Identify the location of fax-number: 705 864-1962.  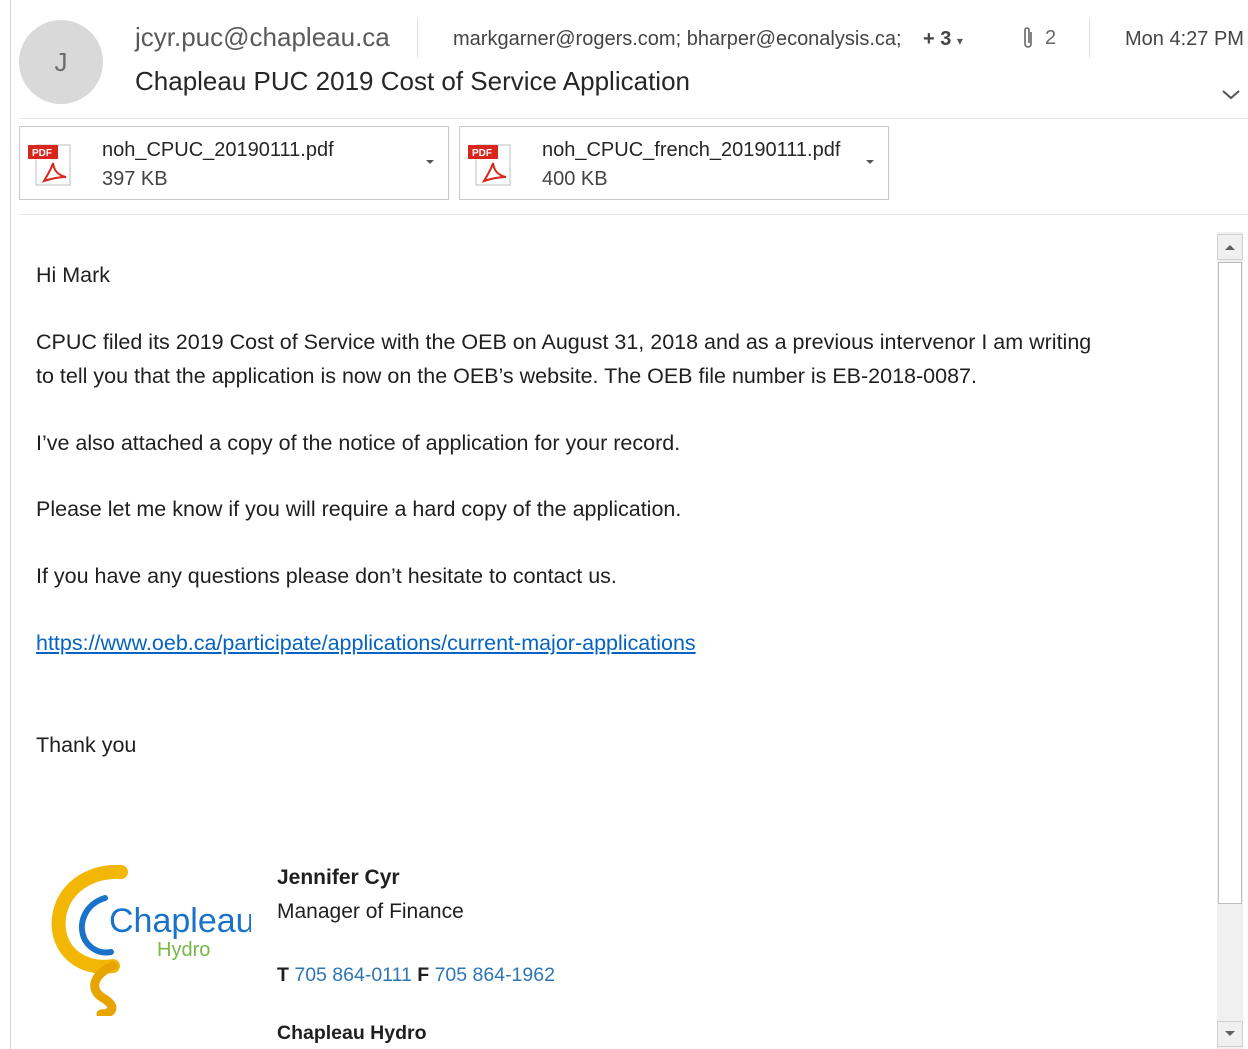
(495, 975).